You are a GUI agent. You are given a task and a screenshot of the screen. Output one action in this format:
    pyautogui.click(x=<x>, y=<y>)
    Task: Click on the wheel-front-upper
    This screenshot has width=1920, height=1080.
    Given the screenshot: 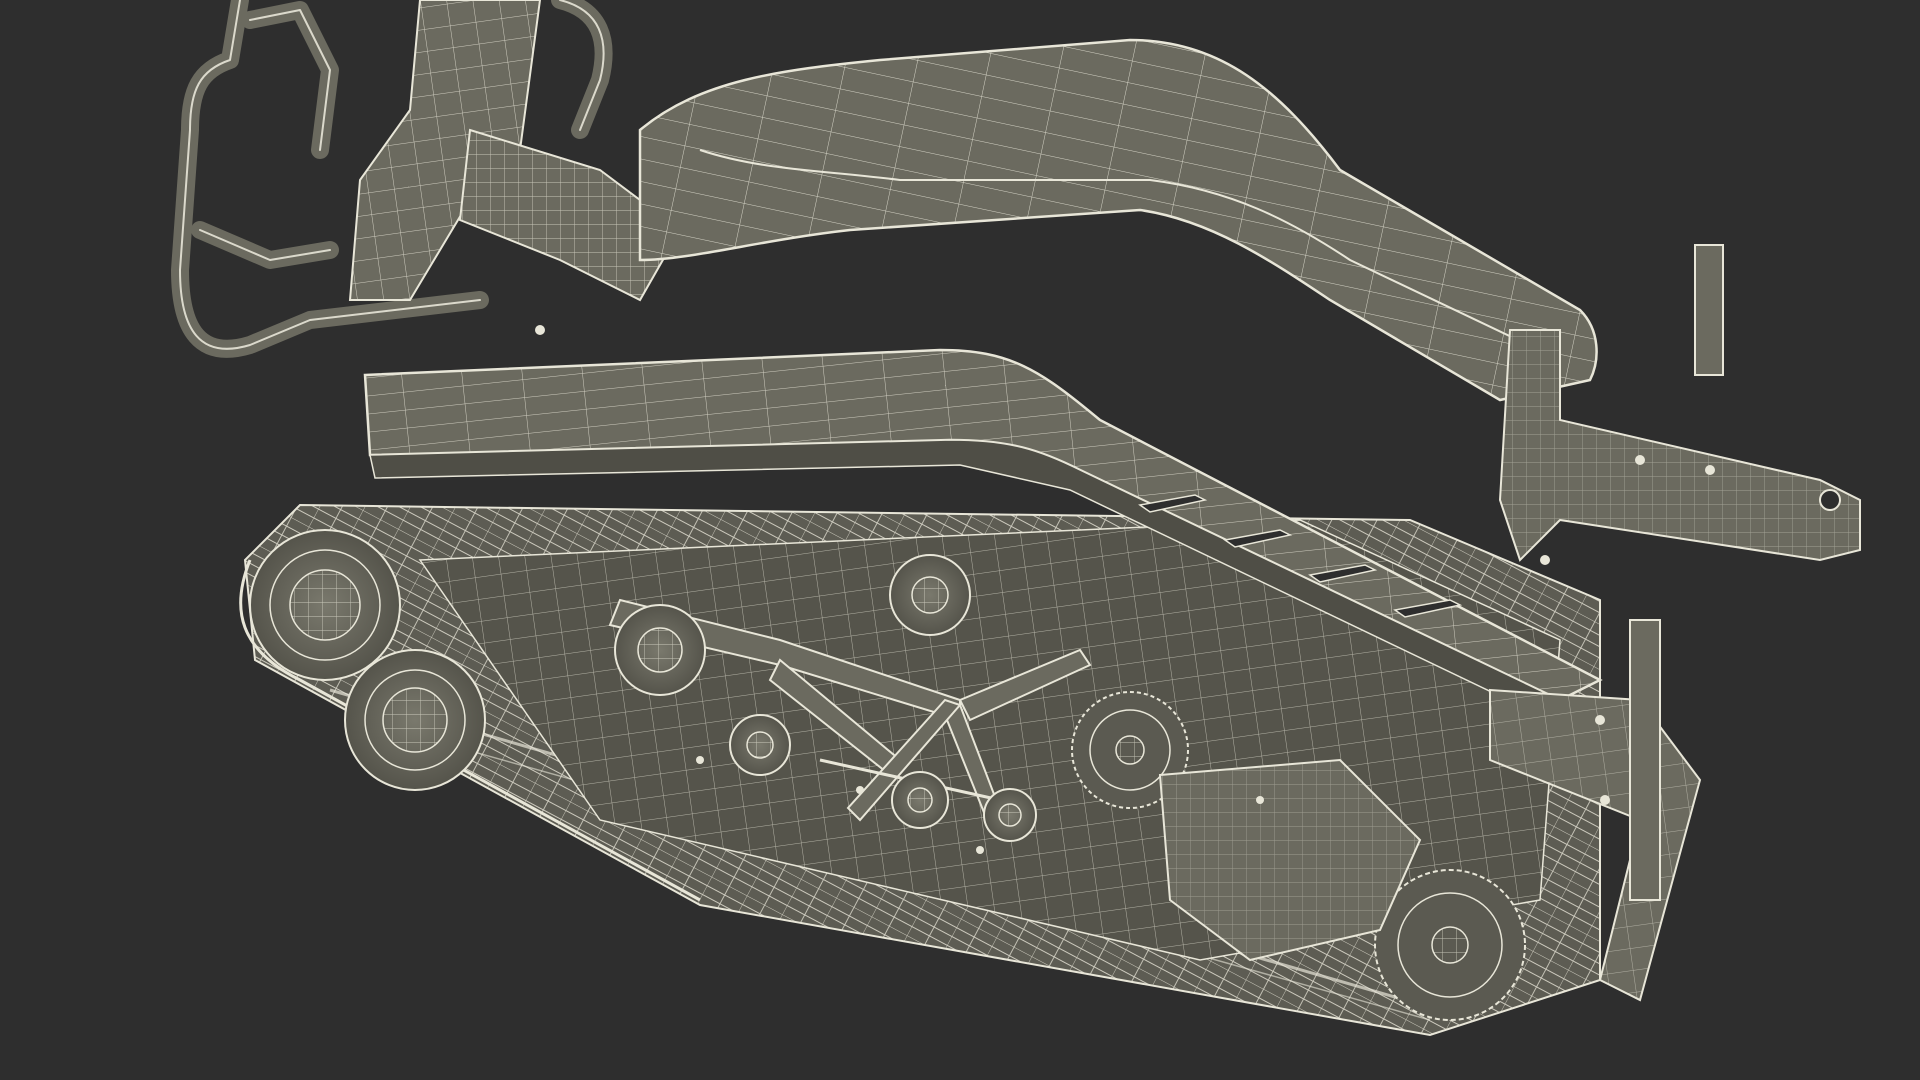 What is the action you would take?
    pyautogui.click(x=325, y=605)
    